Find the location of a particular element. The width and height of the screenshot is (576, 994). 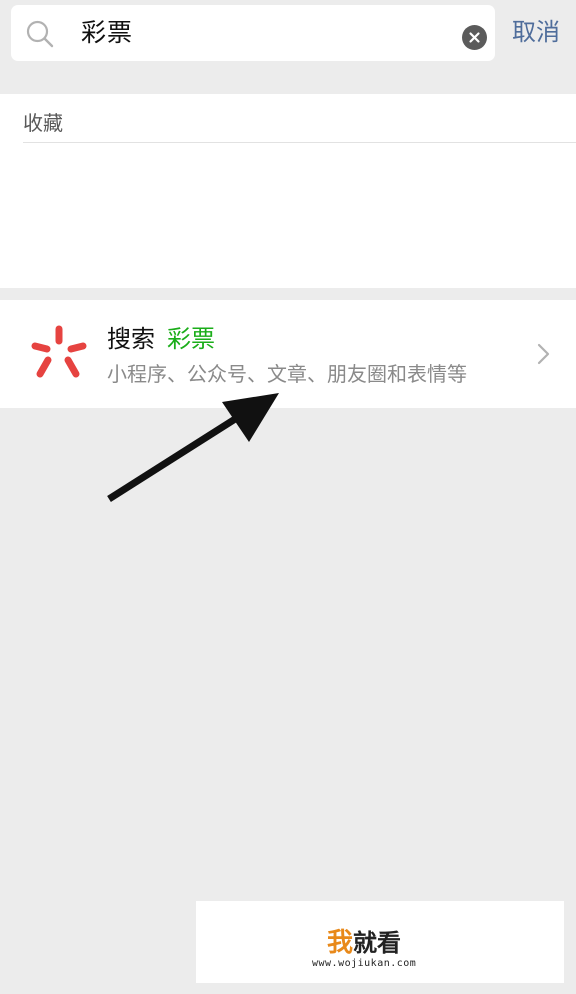

result-keyword: 彩票 is located at coordinates (191, 339).